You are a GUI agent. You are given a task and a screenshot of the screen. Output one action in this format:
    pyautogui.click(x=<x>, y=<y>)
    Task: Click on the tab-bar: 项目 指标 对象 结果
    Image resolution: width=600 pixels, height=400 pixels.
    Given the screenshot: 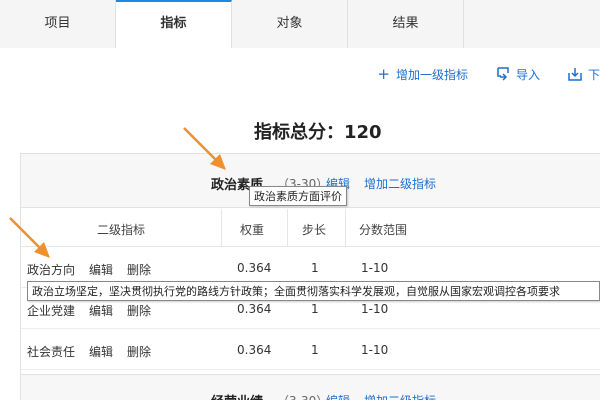 What is the action you would take?
    pyautogui.click(x=300, y=24)
    